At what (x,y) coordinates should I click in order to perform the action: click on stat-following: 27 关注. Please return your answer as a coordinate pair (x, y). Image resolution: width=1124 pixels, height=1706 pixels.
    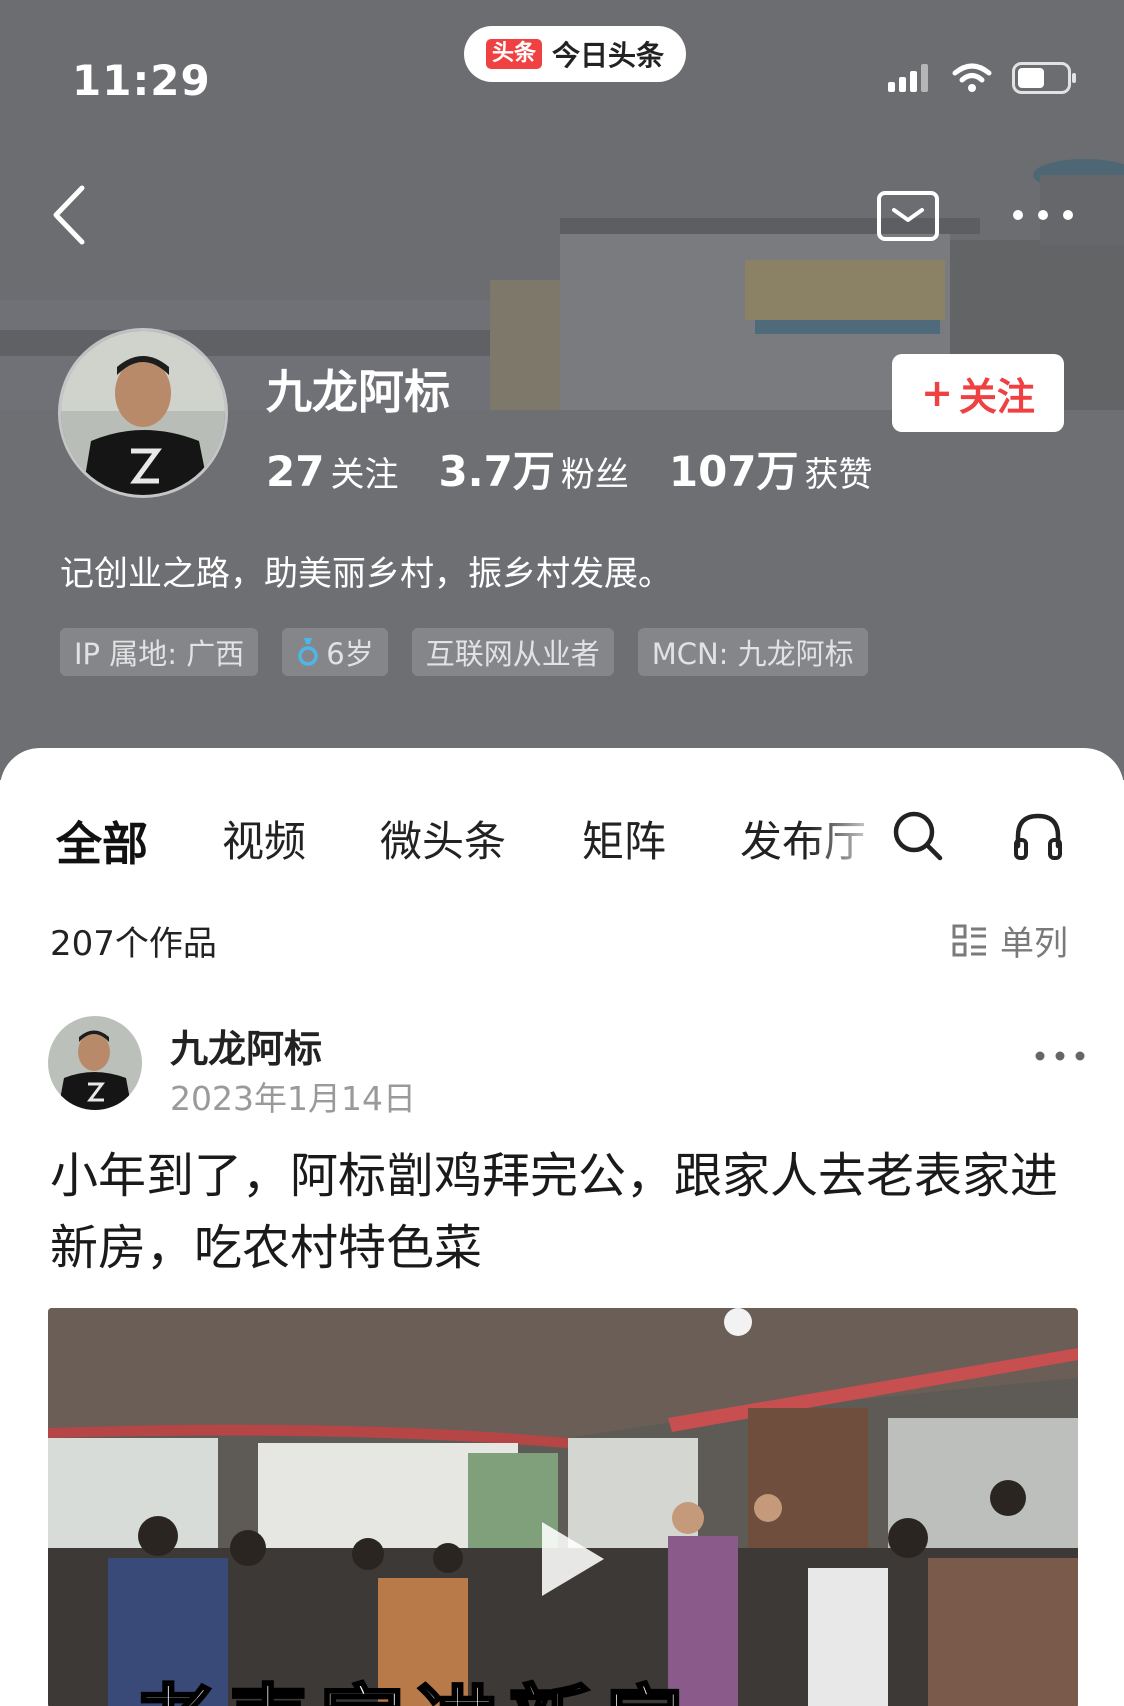
    Looking at the image, I should click on (332, 471).